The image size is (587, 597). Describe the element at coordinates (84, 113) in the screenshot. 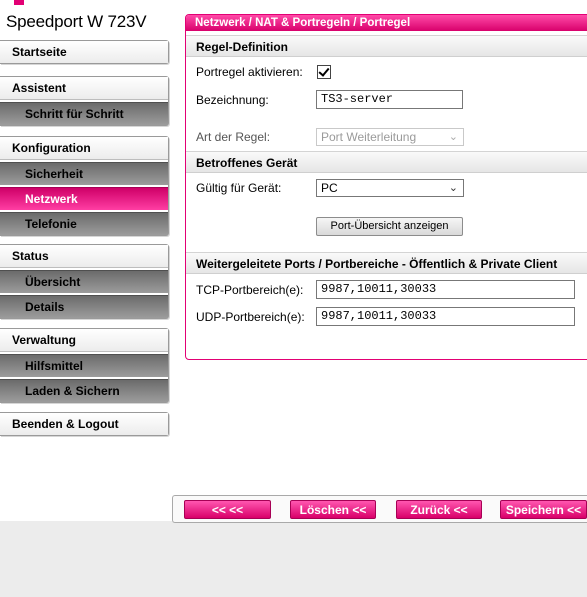

I see `nav-item-schritt-fuer-schritt: Schritt für Schritt` at that location.